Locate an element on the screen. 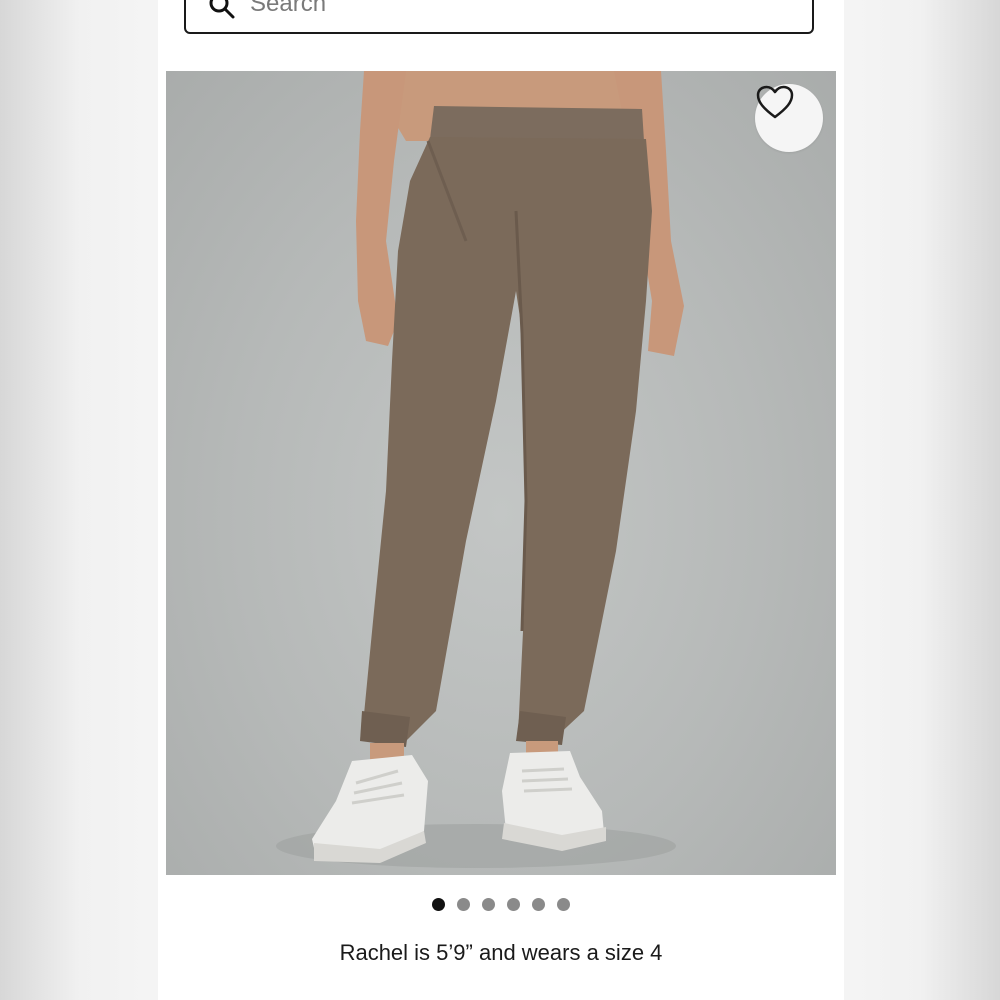 Image resolution: width=1000 pixels, height=1000 pixels. wishlist-button is located at coordinates (789, 118).